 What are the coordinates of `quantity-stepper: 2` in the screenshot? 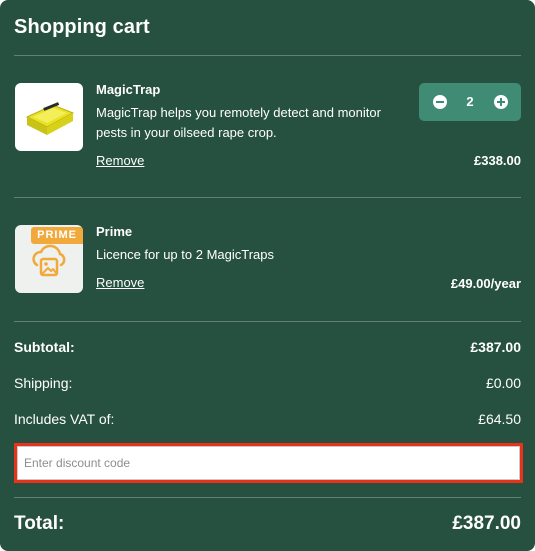 It's located at (470, 102).